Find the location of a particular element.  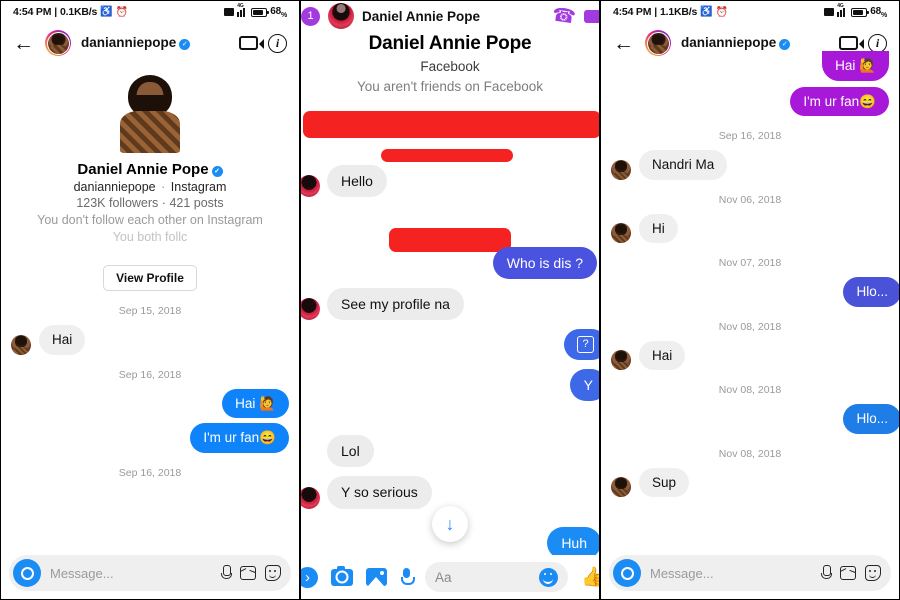

battery-percent: 68% is located at coordinates (278, 12).